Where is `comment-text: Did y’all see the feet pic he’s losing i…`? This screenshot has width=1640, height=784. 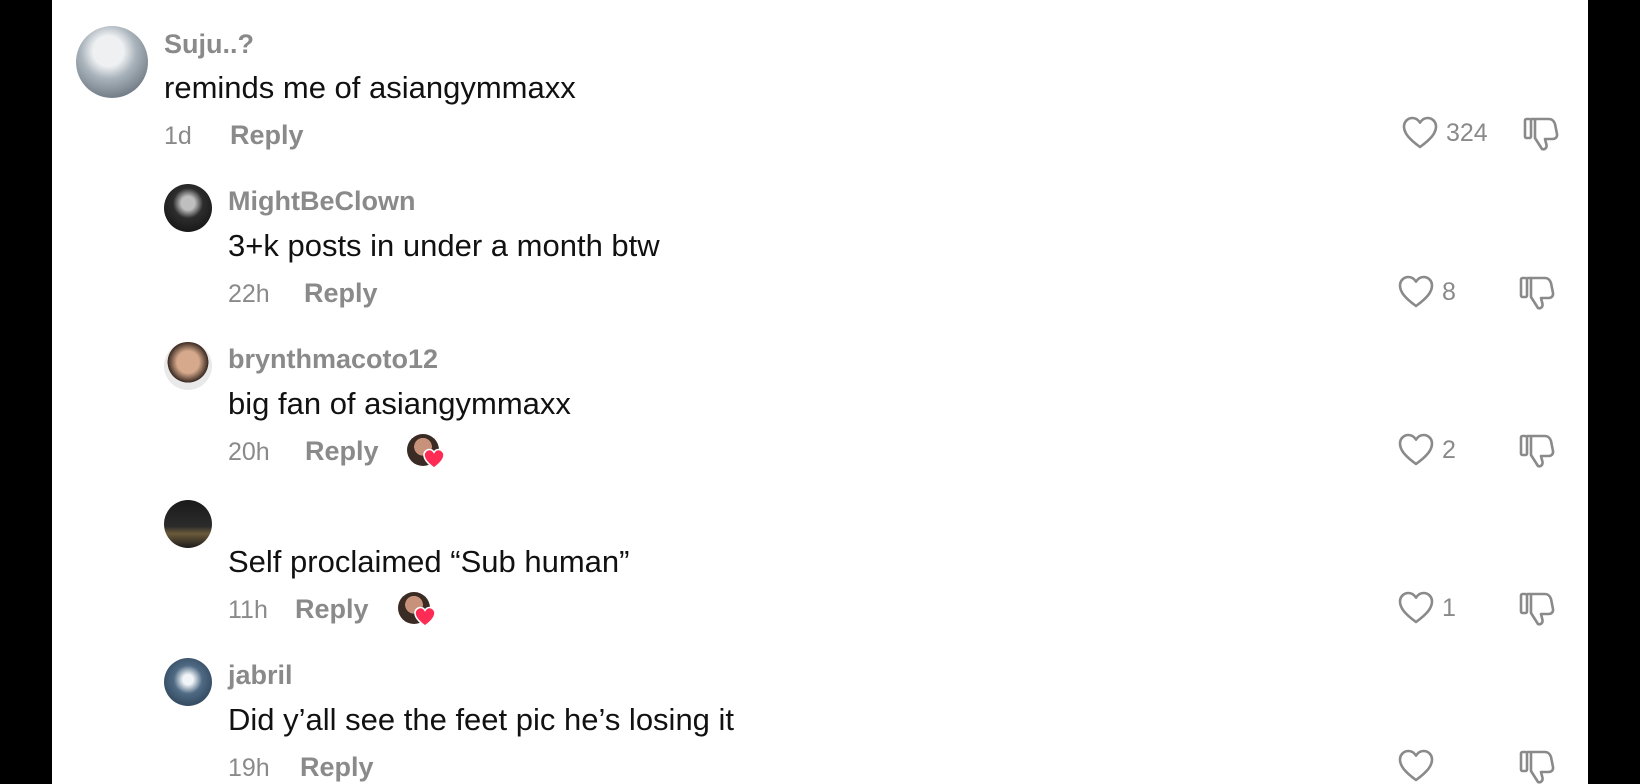
comment-text: Did y’all see the feet pic he’s losing i… is located at coordinates (481, 719).